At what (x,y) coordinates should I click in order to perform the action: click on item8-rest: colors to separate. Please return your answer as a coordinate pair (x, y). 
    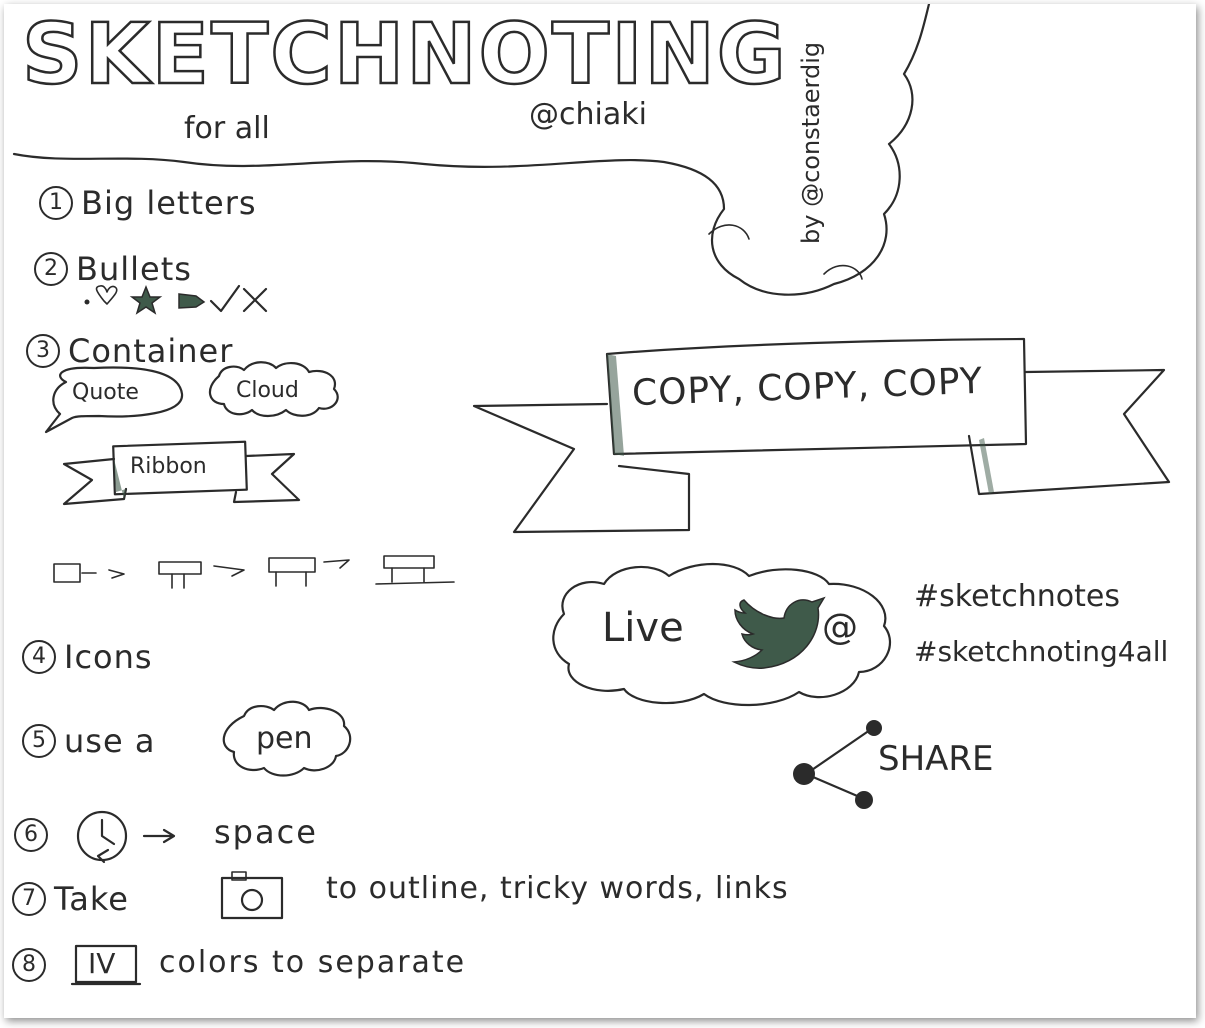
    Looking at the image, I should click on (313, 962).